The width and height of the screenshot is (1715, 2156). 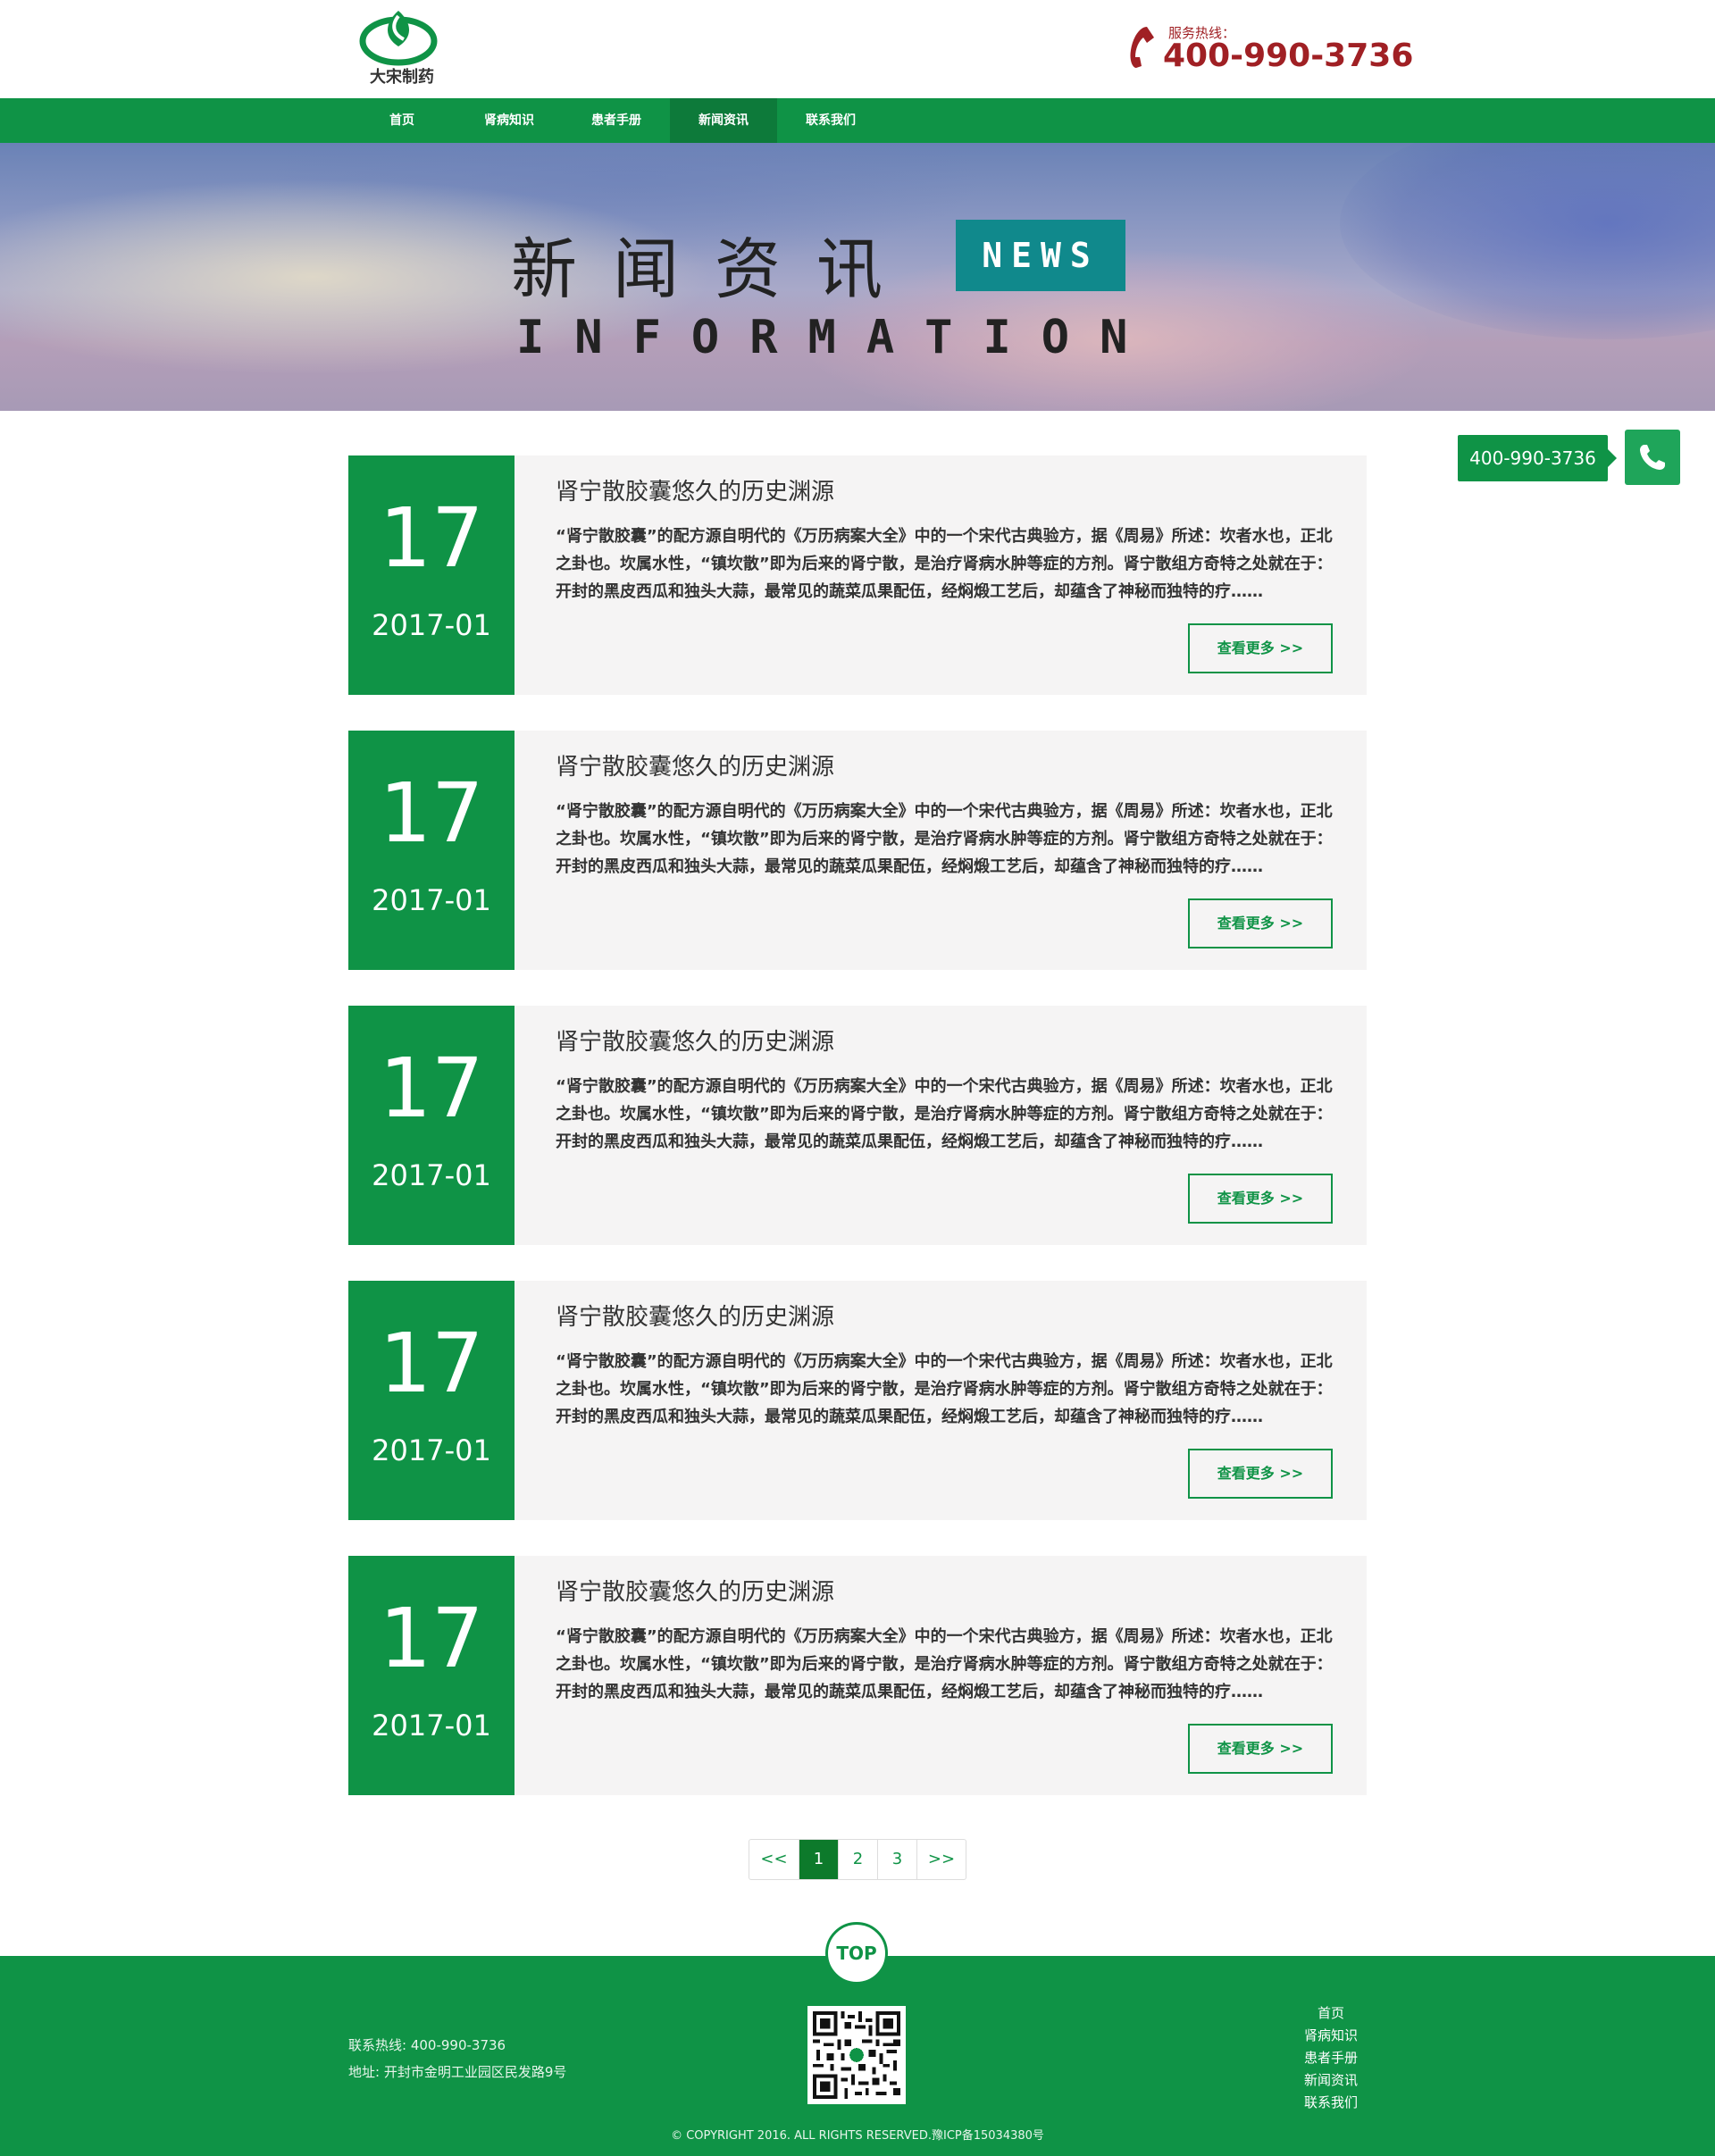 I want to click on pagination-page-1: 1, so click(x=819, y=1859).